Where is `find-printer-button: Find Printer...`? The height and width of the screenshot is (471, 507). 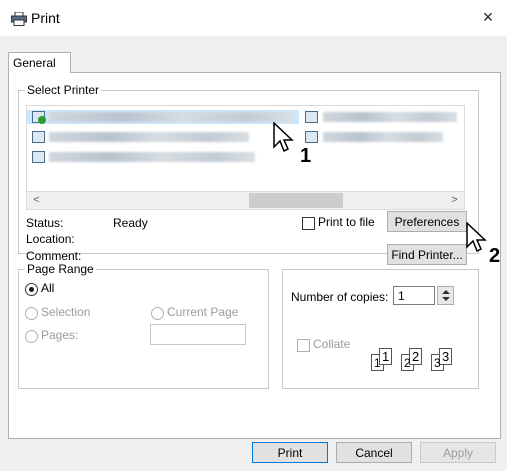
find-printer-button: Find Printer... is located at coordinates (427, 254).